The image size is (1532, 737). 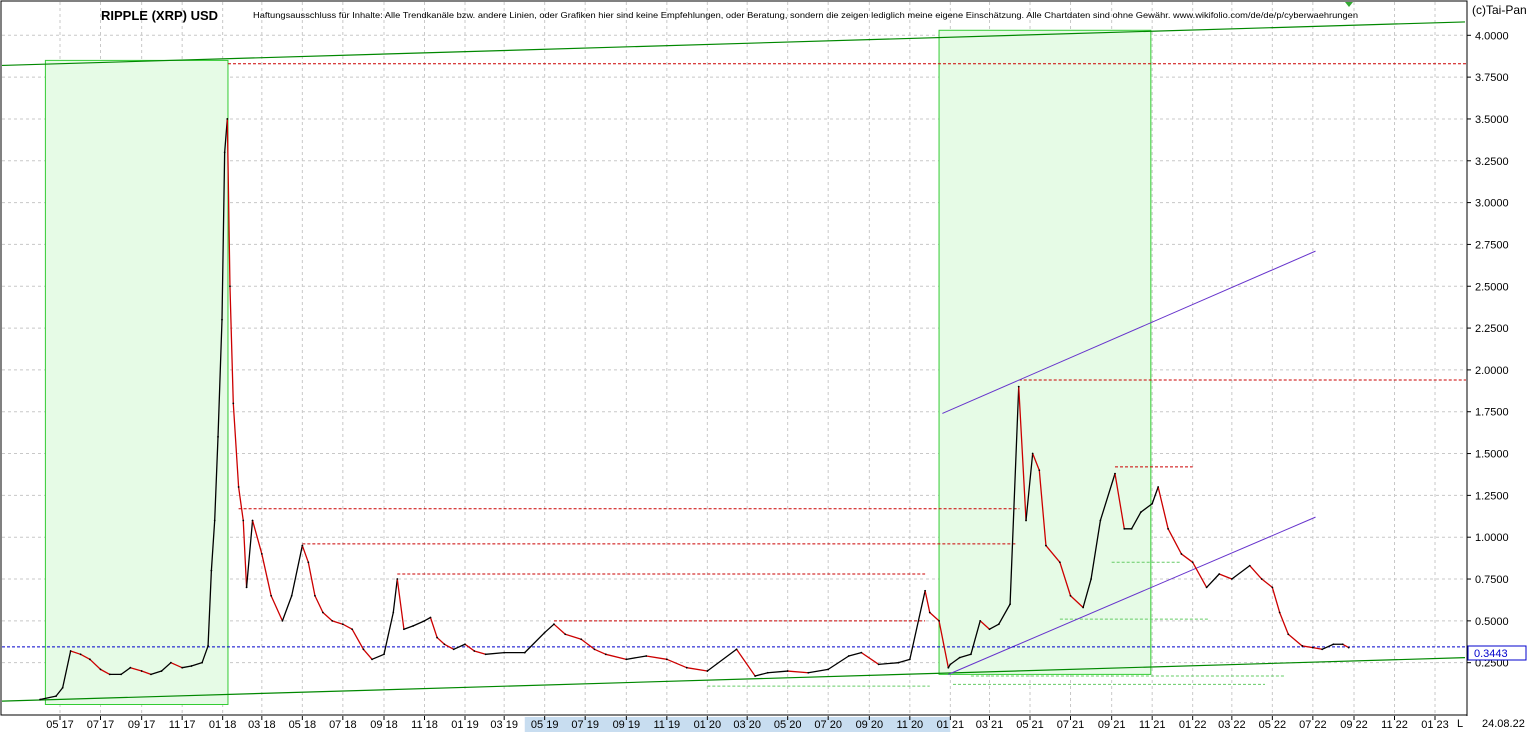 I want to click on highlight-box-2017, so click(x=136, y=382).